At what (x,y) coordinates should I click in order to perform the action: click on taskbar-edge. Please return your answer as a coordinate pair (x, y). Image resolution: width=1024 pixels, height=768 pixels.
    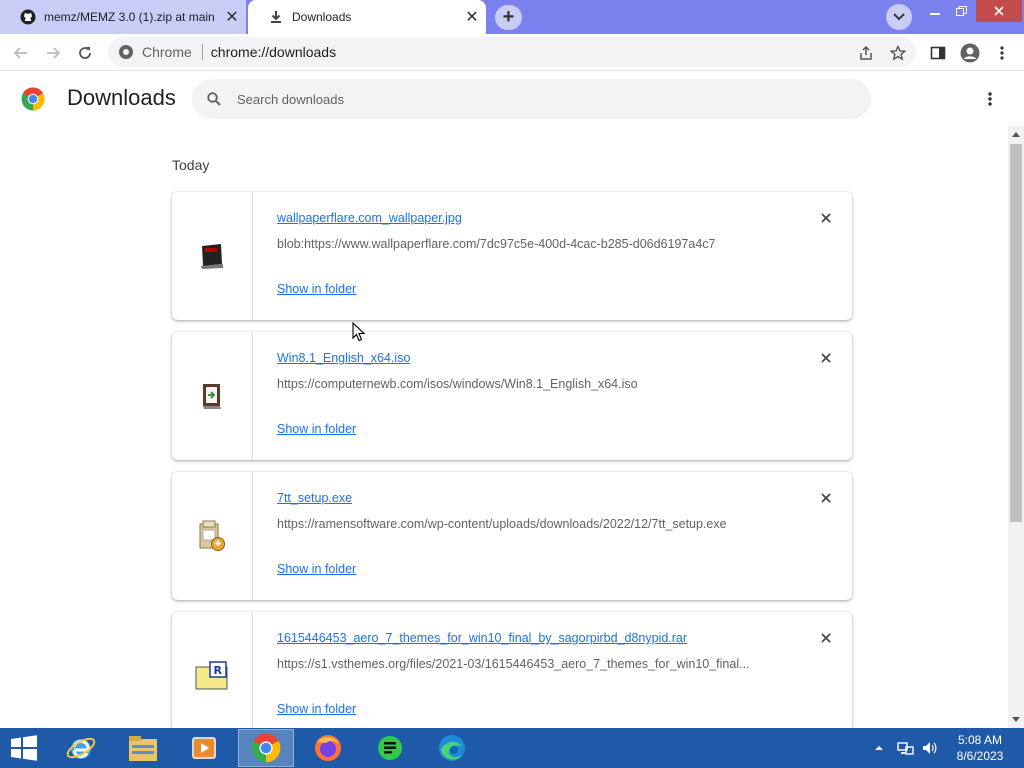
    Looking at the image, I should click on (452, 748).